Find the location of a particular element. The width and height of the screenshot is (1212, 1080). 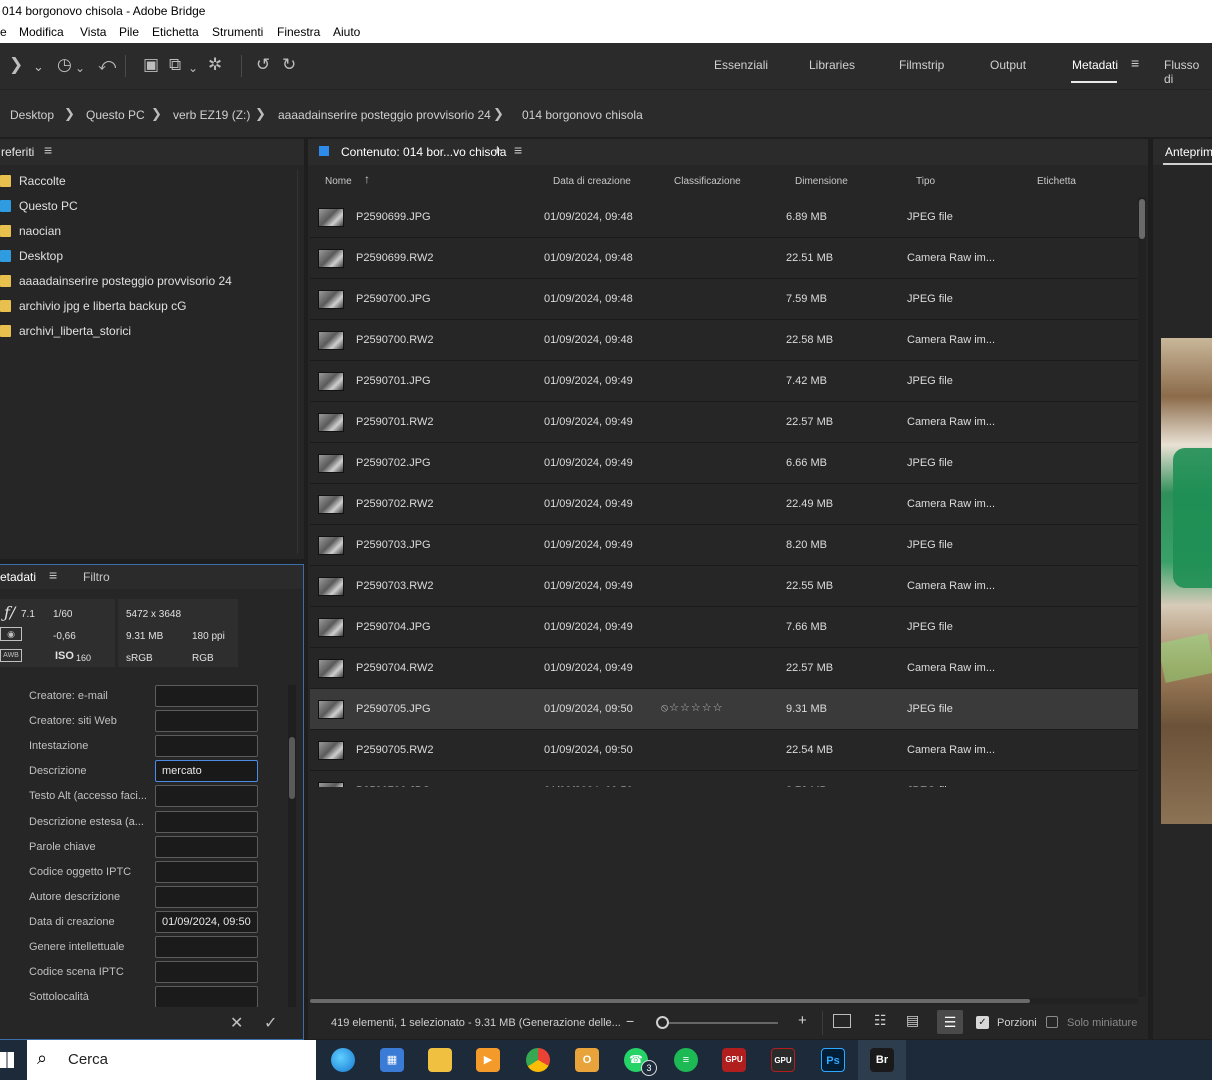

workspace-filmstrip: Filmstrip is located at coordinates (921, 65).